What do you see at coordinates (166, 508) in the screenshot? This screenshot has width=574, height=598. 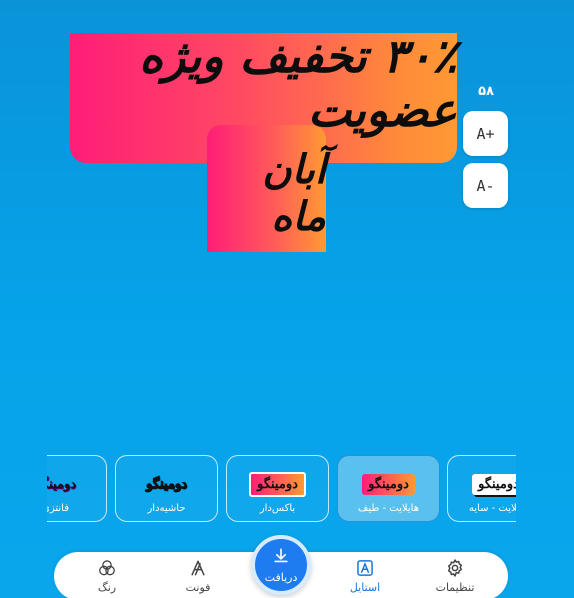 I see `style-label: حاشیه‌دار` at bounding box center [166, 508].